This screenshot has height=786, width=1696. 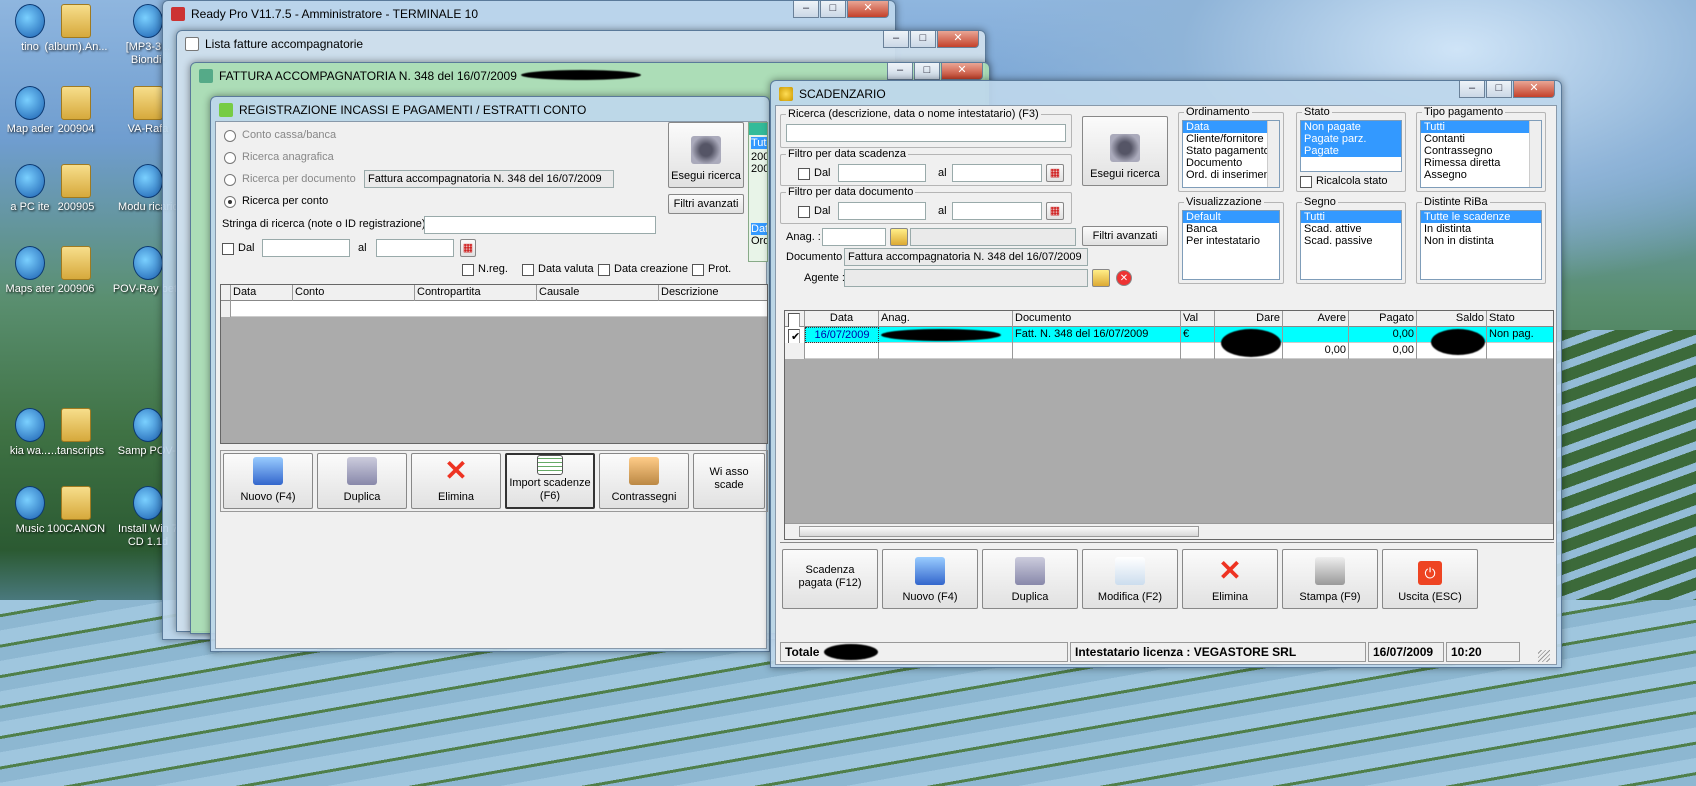 What do you see at coordinates (997, 173) in the screenshot?
I see `scadenza-al-input` at bounding box center [997, 173].